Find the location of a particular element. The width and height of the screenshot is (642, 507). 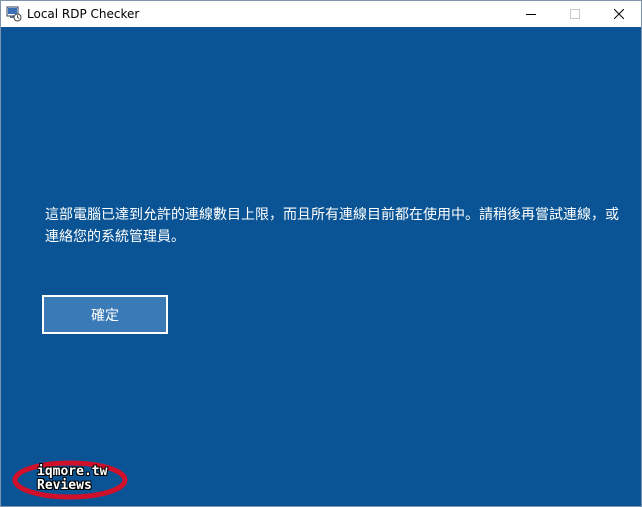

close-button is located at coordinates (619, 14).